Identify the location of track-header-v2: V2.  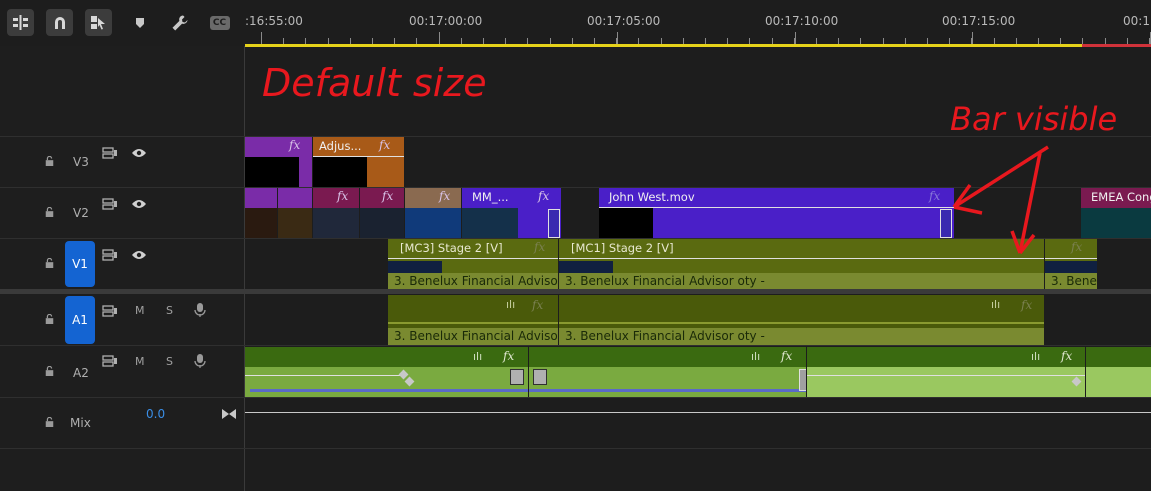
(122, 213).